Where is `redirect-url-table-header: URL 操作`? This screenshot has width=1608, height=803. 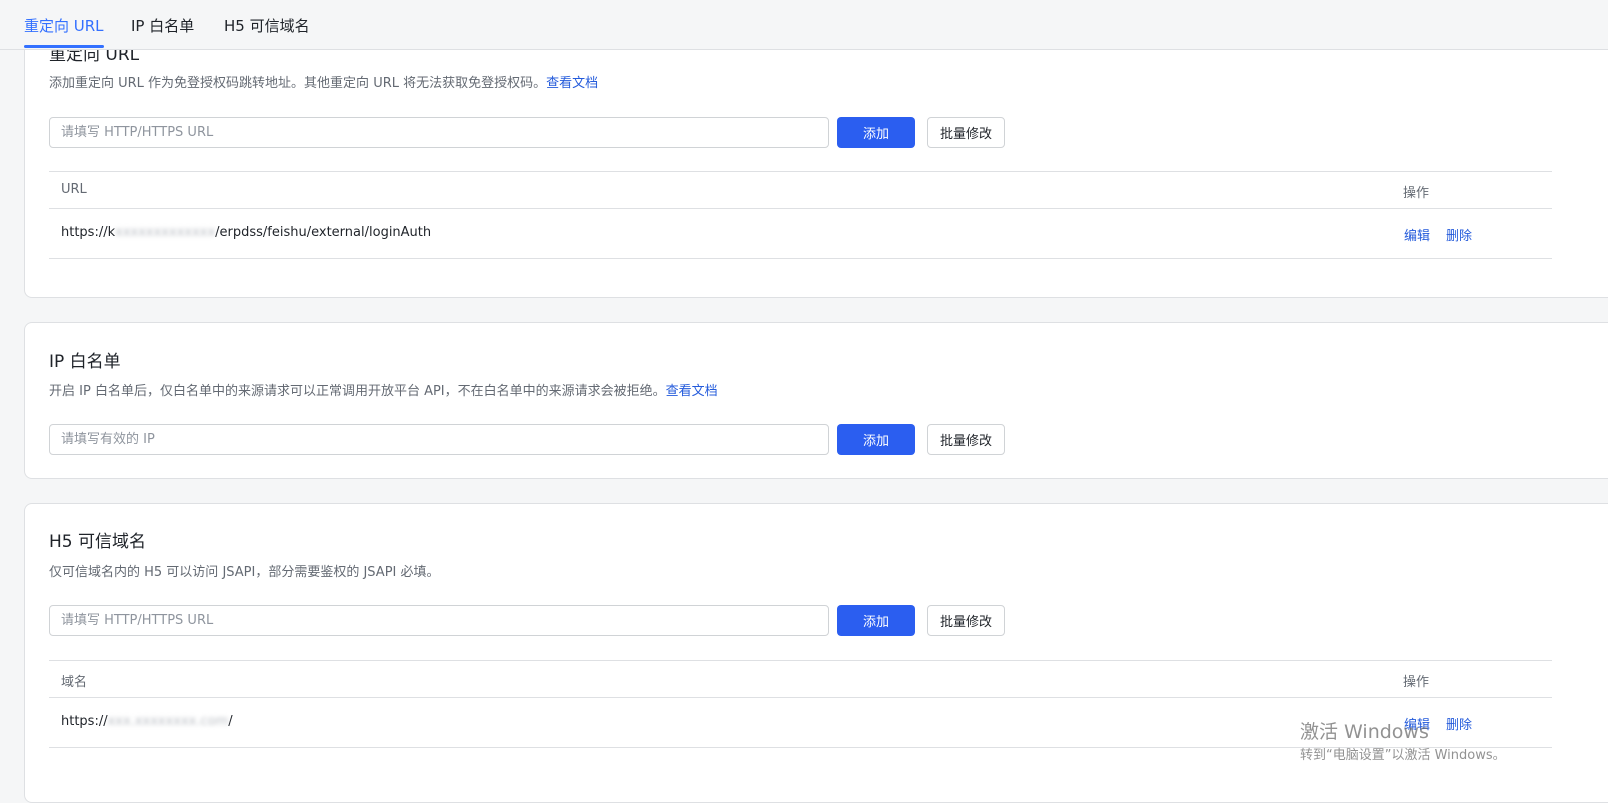
redirect-url-table-header: URL 操作 is located at coordinates (800, 190).